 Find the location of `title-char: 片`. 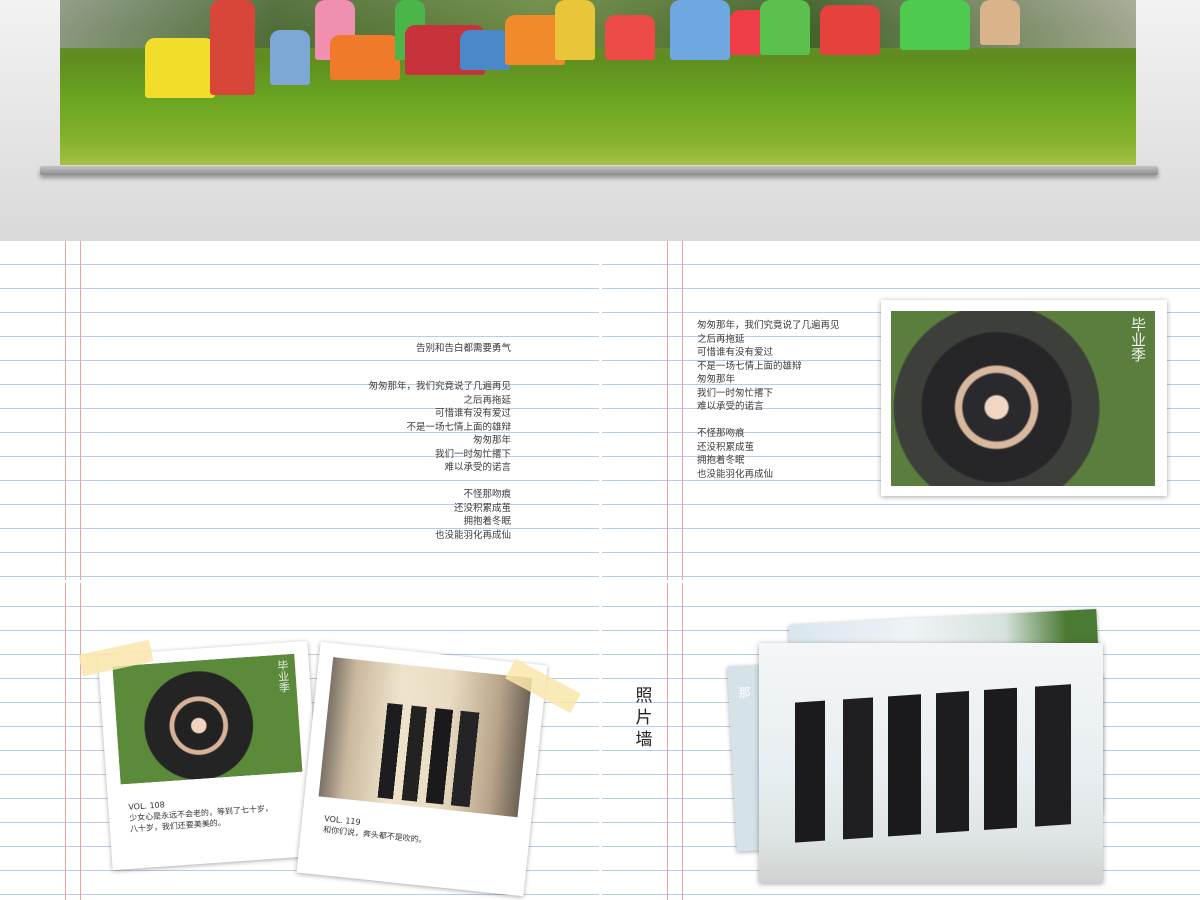

title-char: 片 is located at coordinates (644, 718).